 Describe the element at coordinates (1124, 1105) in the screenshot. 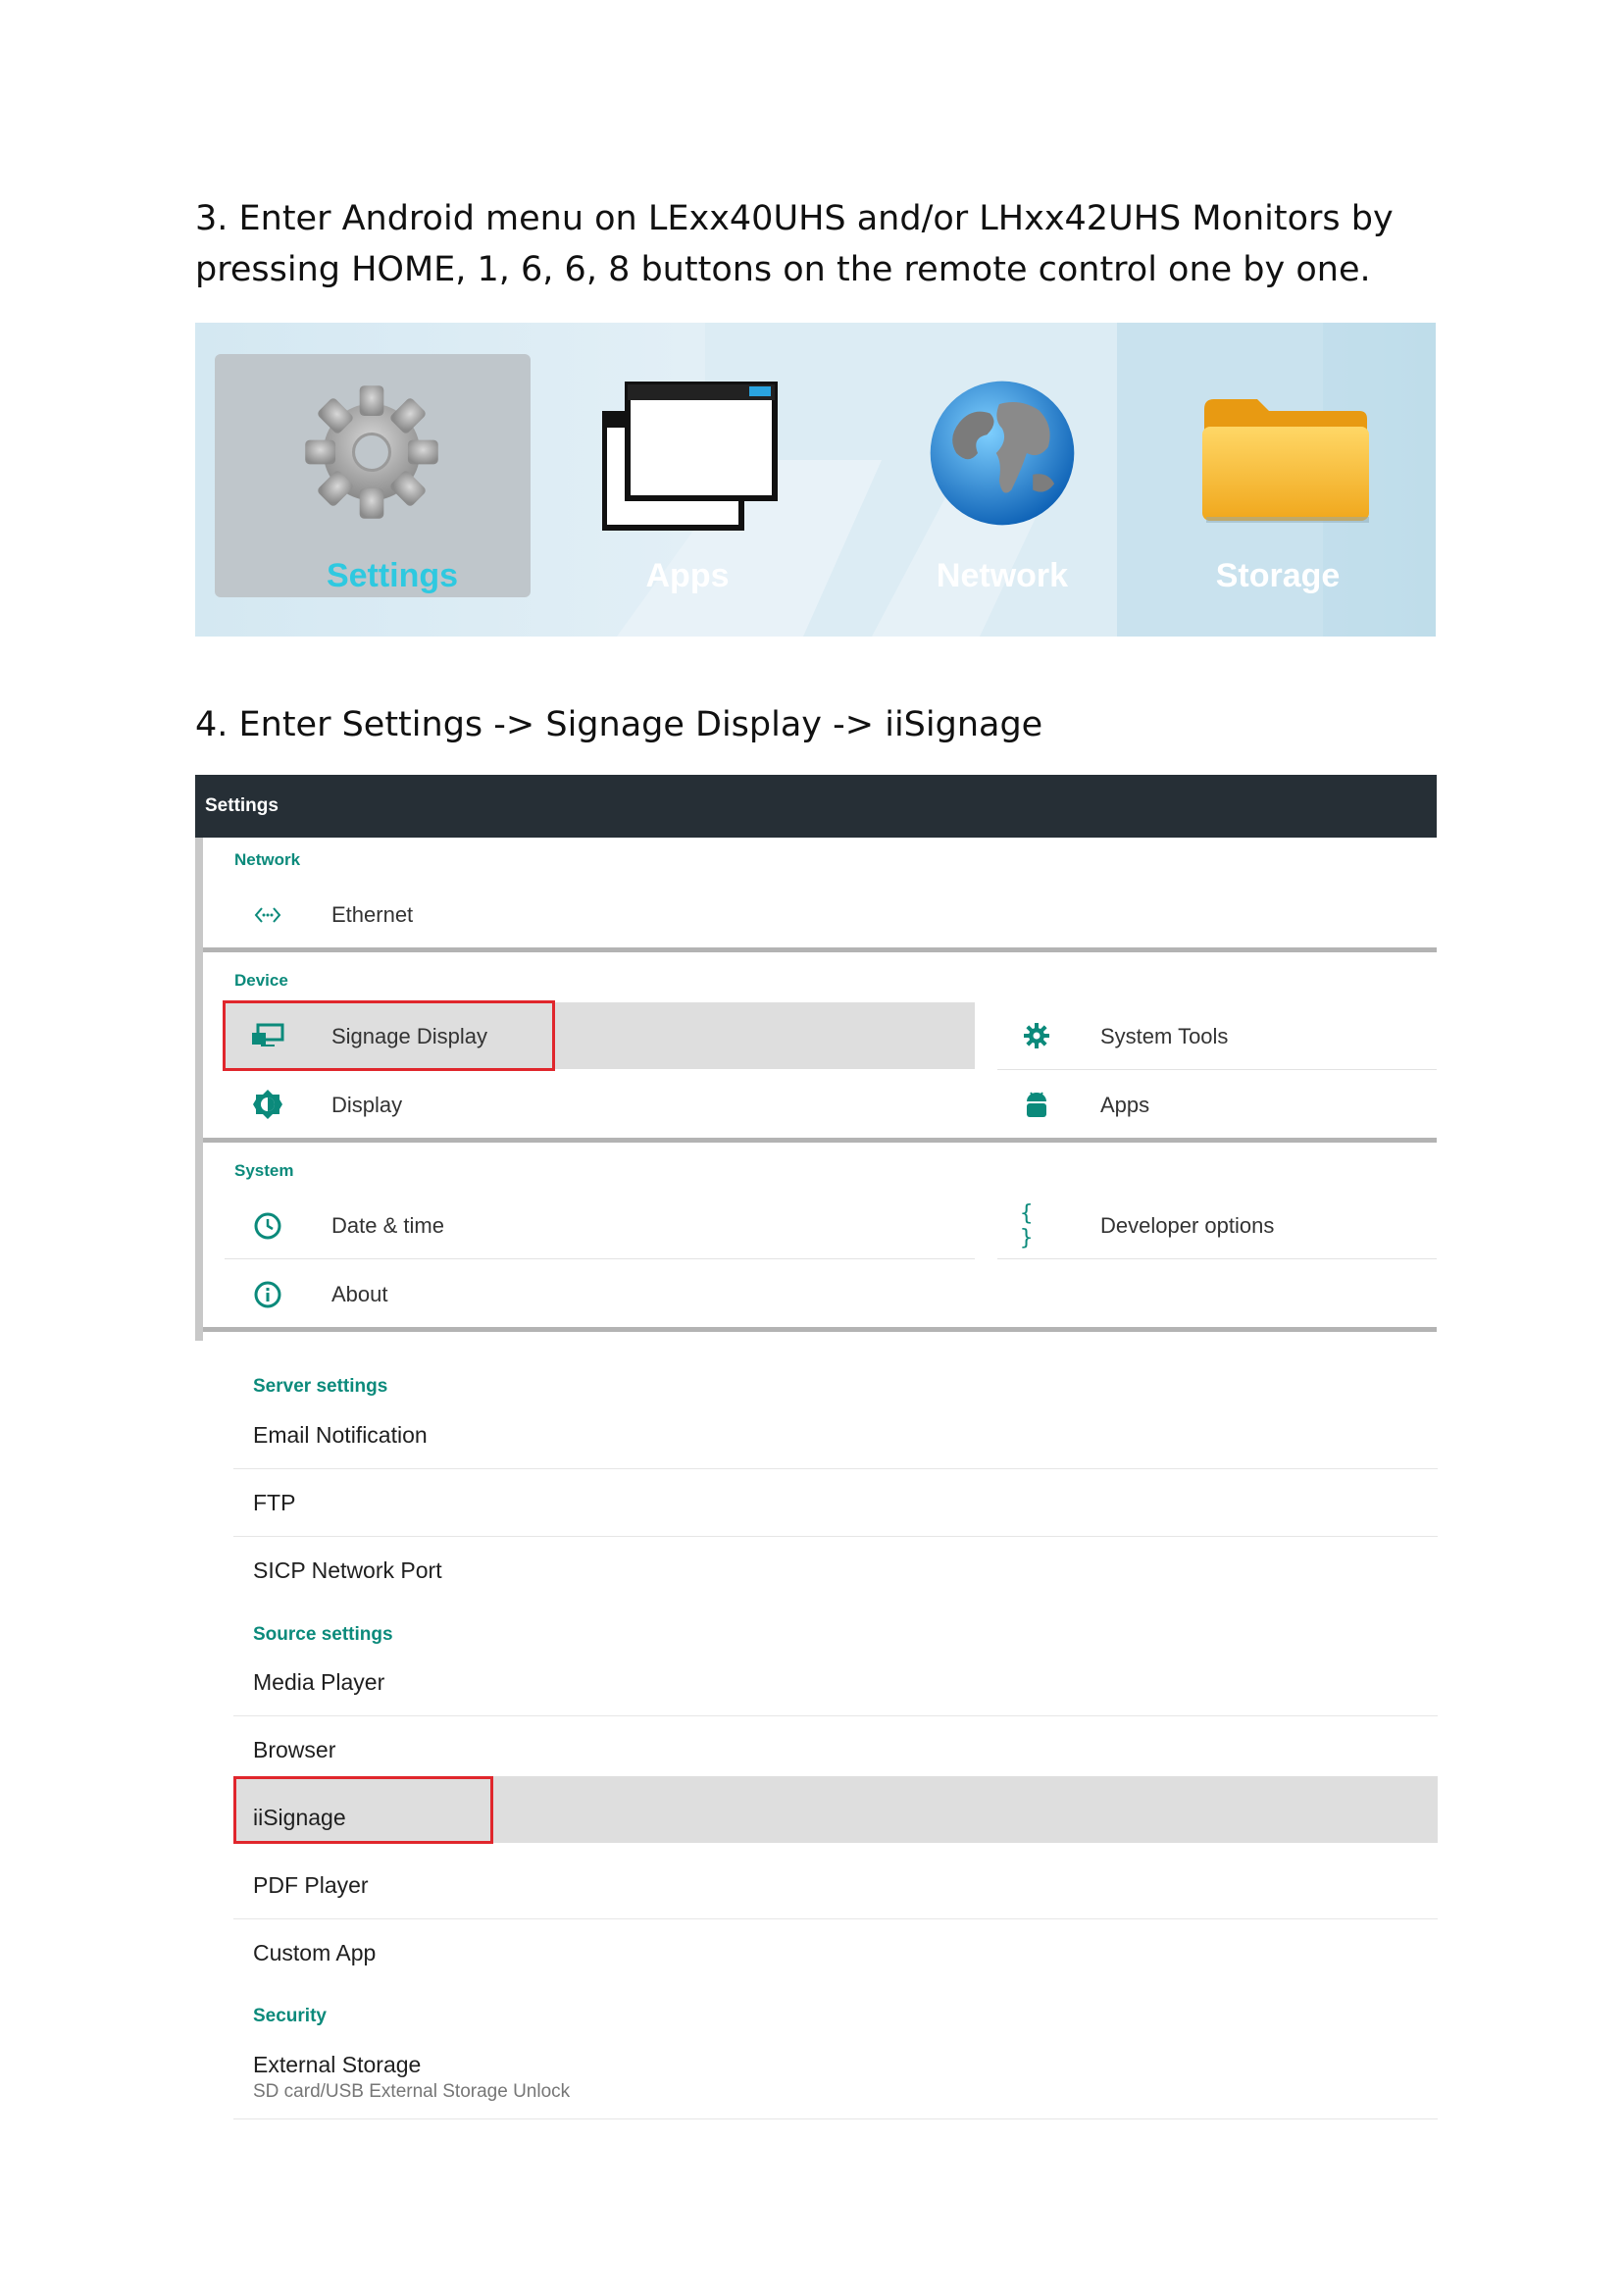

I see `settings-item-apps: Apps` at that location.